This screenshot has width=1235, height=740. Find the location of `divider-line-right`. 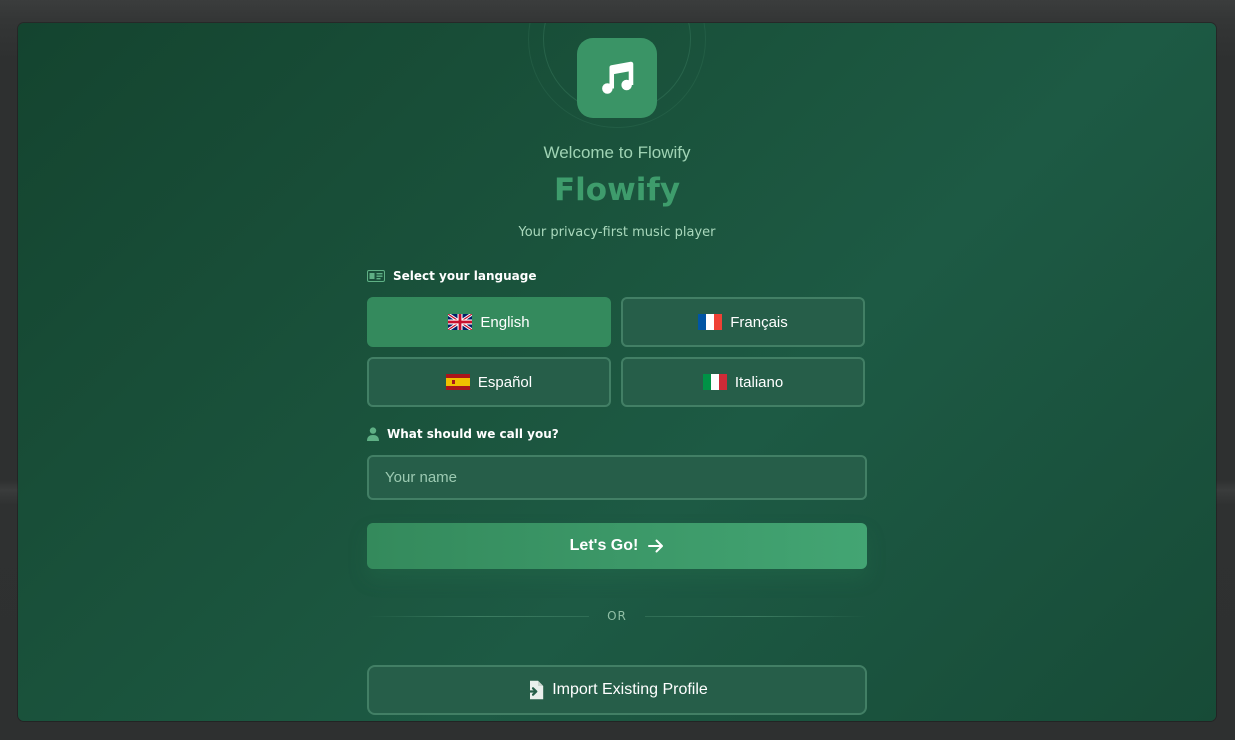

divider-line-right is located at coordinates (756, 616).